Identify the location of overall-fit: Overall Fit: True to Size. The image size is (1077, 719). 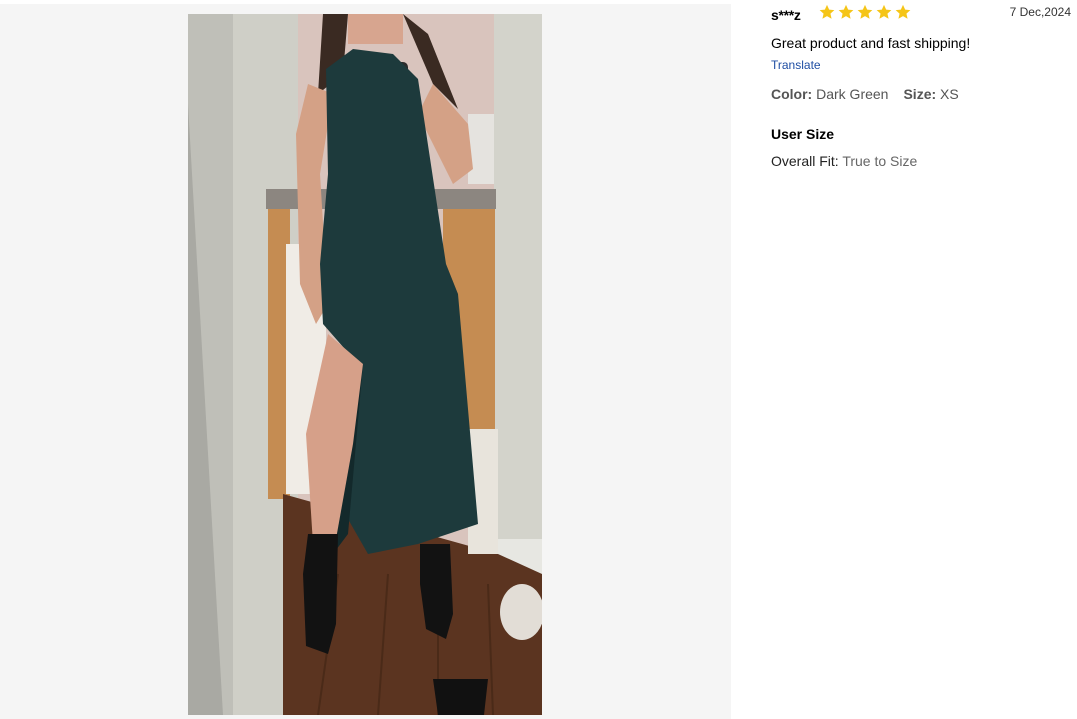
(921, 161).